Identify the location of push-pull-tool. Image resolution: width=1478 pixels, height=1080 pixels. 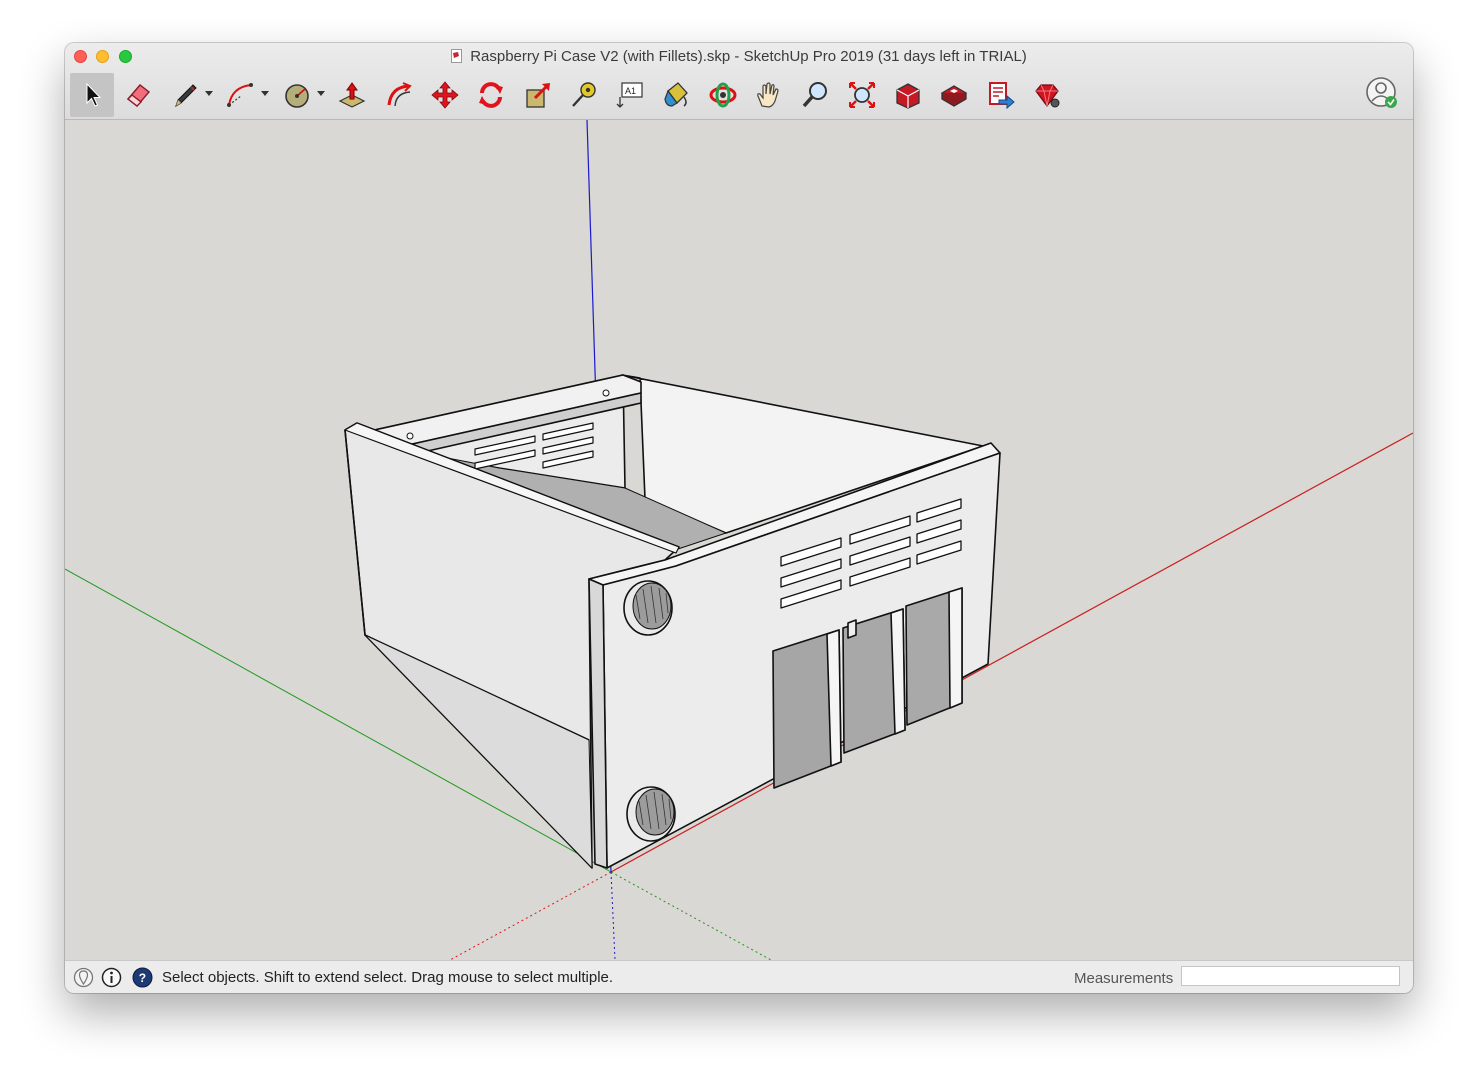
(352, 95).